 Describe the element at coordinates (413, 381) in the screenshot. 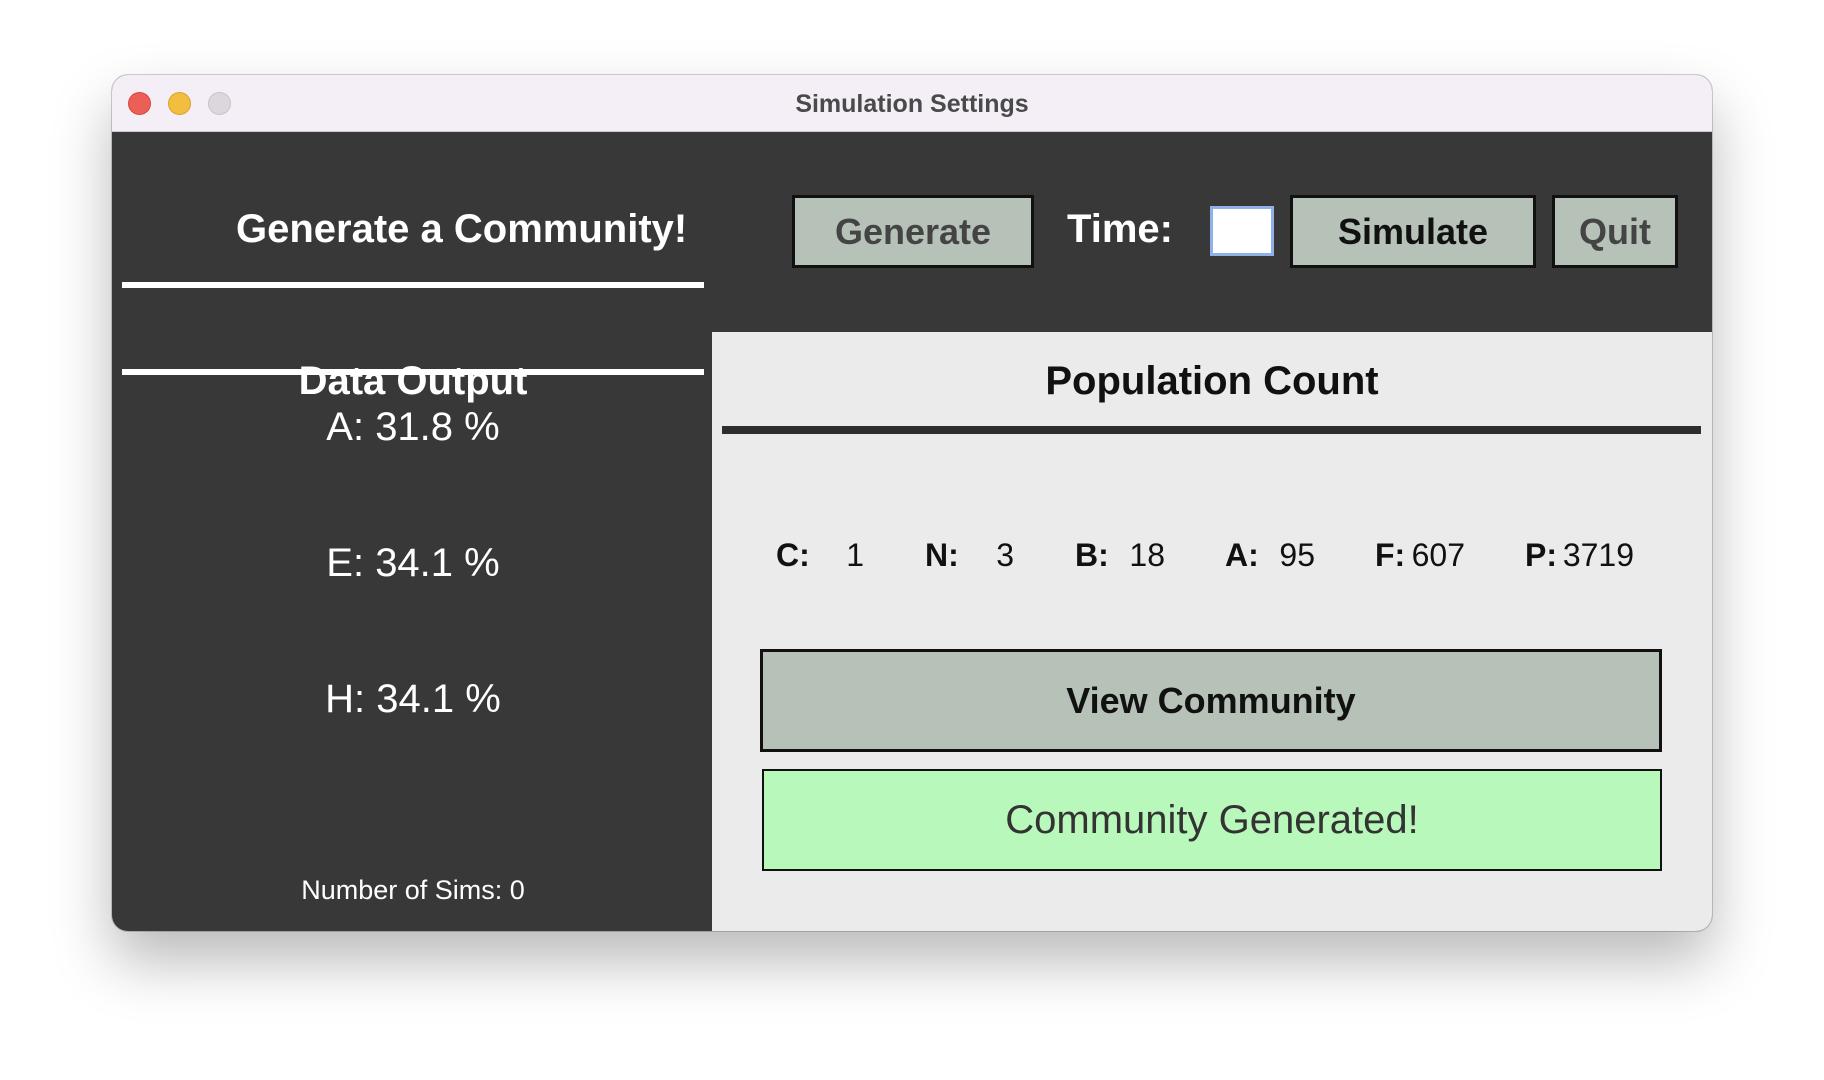

I see `data-output-title: Data Output` at that location.